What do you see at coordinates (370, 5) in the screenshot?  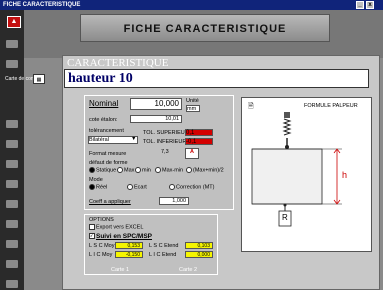 I see `close-button: x` at bounding box center [370, 5].